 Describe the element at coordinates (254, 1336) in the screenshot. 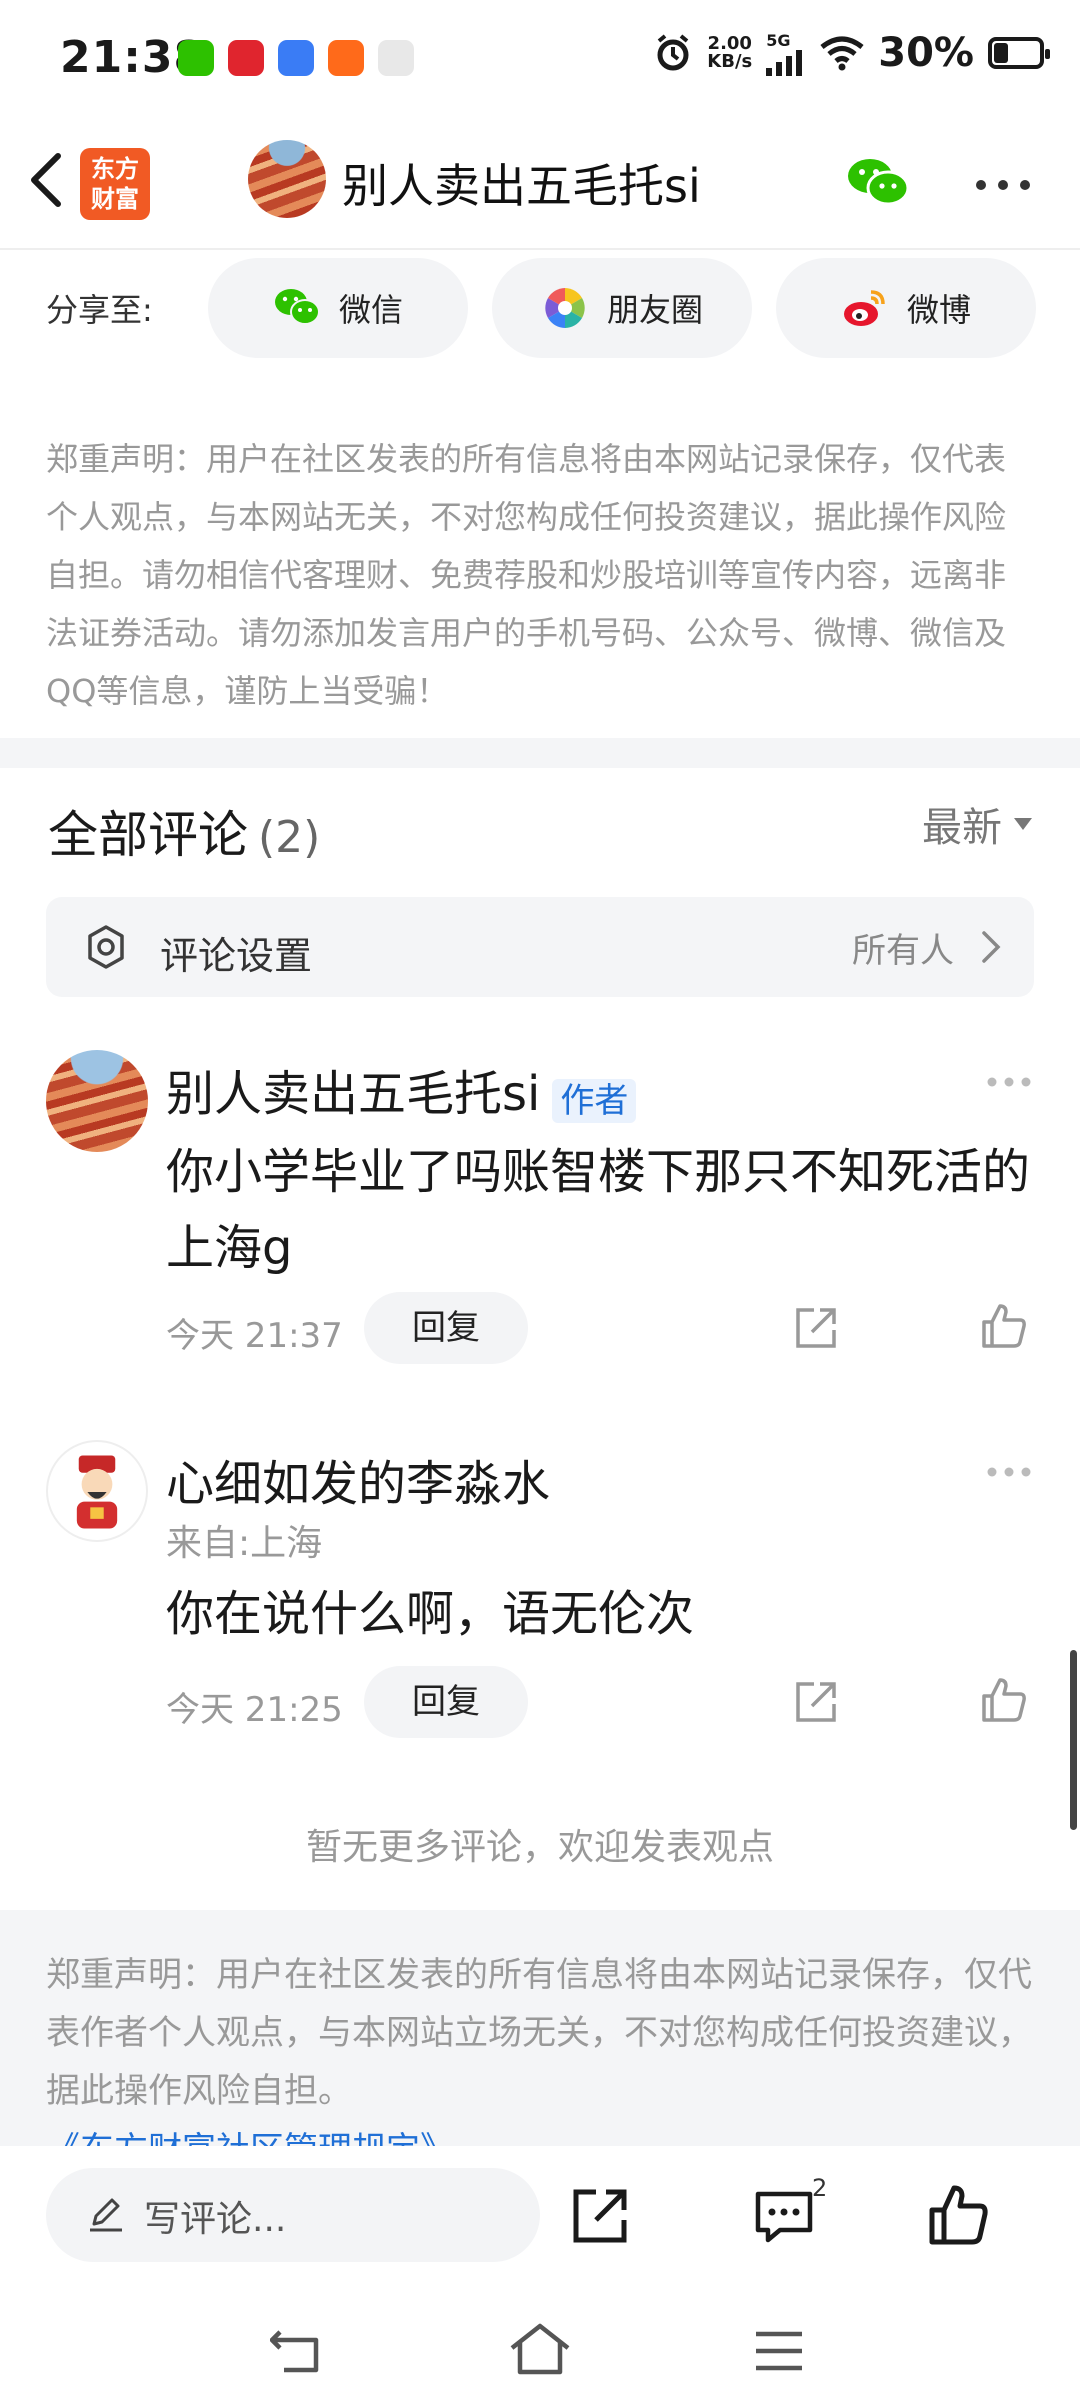

I see `comment-time: 今天 21:37` at that location.